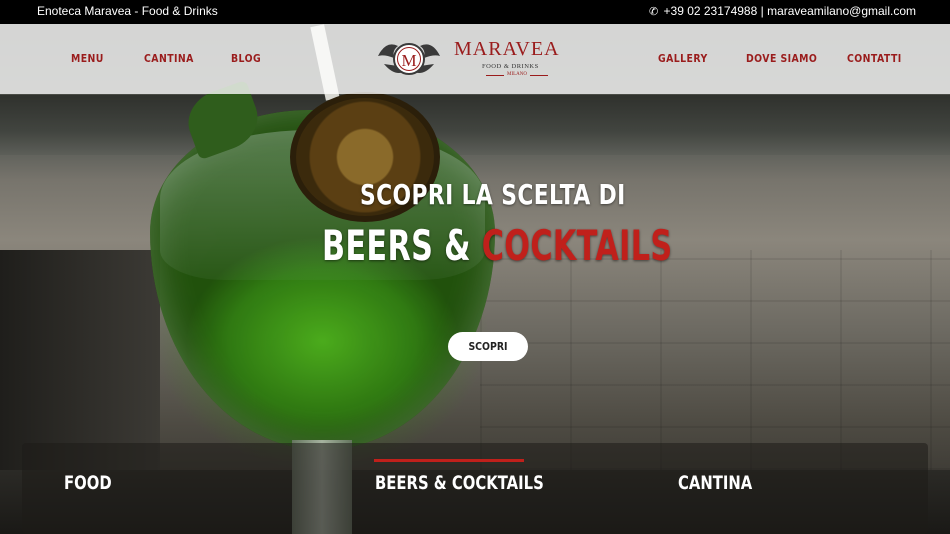 This screenshot has height=534, width=950. What do you see at coordinates (841, 11) in the screenshot?
I see `email-link: maraveamilano@gmail.com` at bounding box center [841, 11].